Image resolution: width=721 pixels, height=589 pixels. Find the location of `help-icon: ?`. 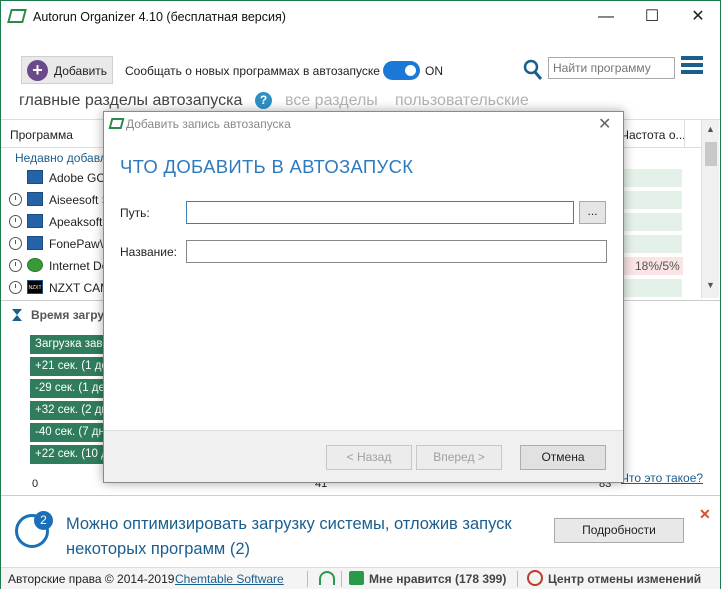

help-icon: ? is located at coordinates (263, 100).